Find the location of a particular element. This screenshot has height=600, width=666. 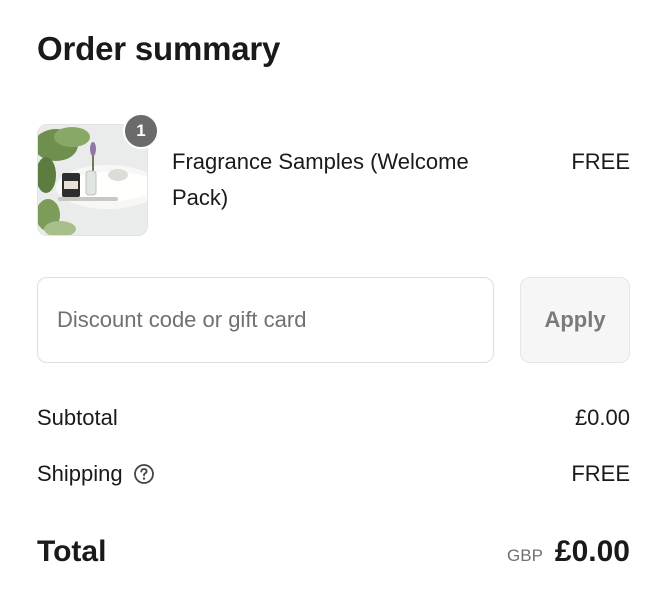

shipping-label-group: Shipping is located at coordinates (96, 474).